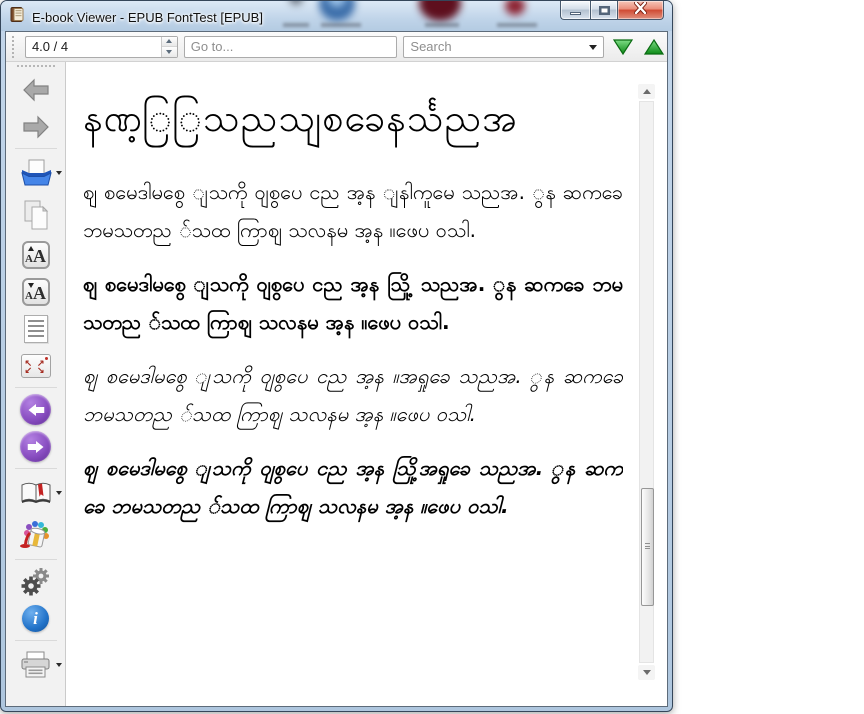 This screenshot has height=714, width=864. I want to click on fullscreen-button: ↖ ↗ ↙ ↘, so click(36, 365).